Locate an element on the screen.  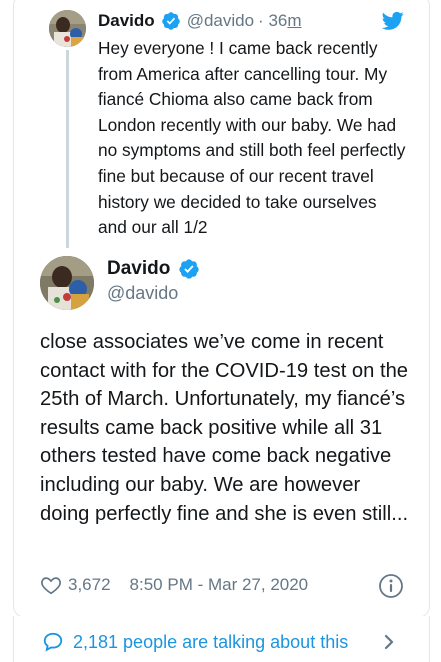
time-unit: m is located at coordinates (294, 20).